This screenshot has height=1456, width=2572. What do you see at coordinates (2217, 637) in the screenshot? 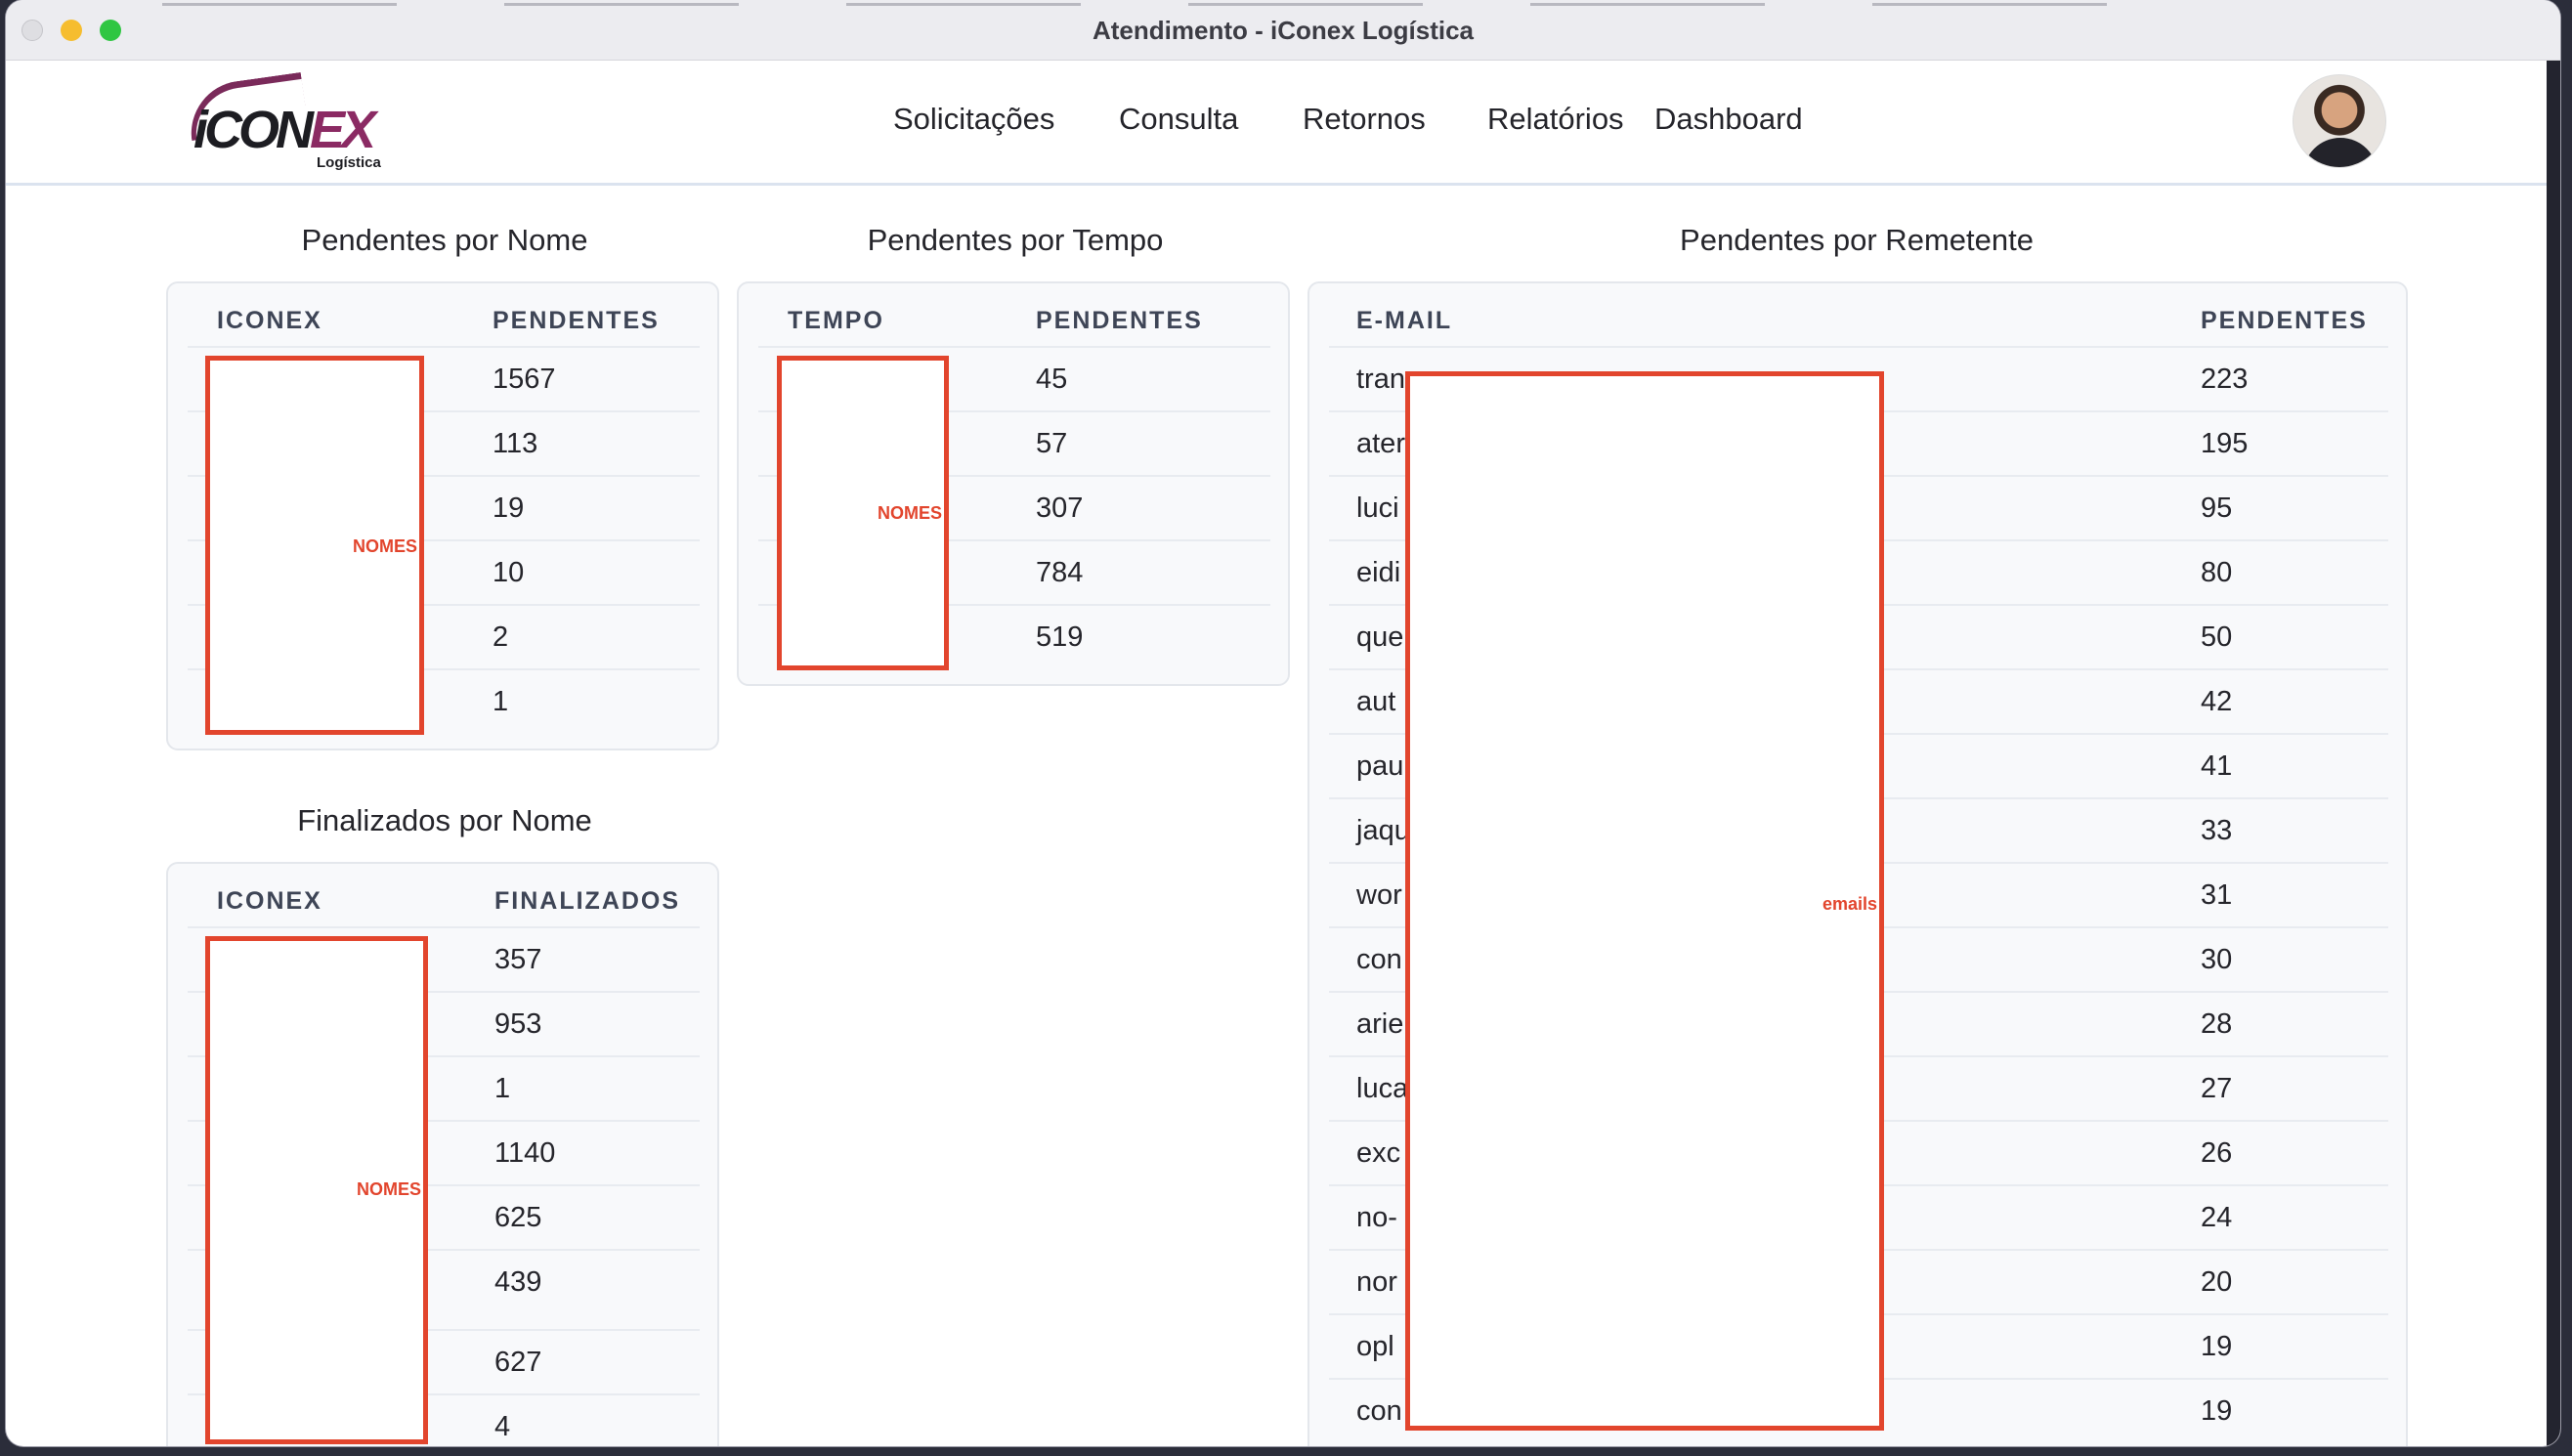
I see `count-cell: 50` at bounding box center [2217, 637].